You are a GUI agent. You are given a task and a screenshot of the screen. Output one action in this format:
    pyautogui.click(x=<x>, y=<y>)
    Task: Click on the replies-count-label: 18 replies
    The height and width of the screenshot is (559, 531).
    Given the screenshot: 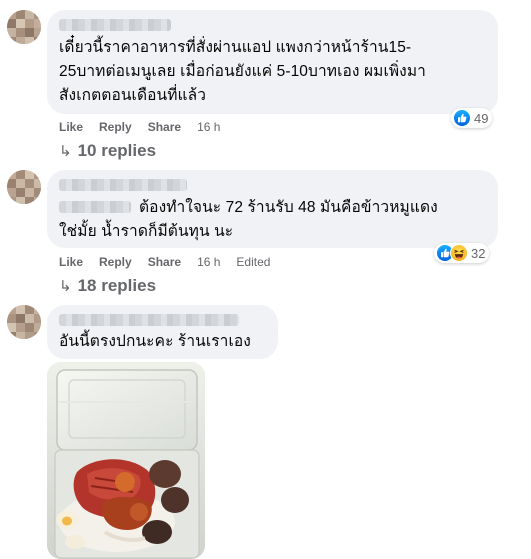 What is the action you would take?
    pyautogui.click(x=117, y=285)
    